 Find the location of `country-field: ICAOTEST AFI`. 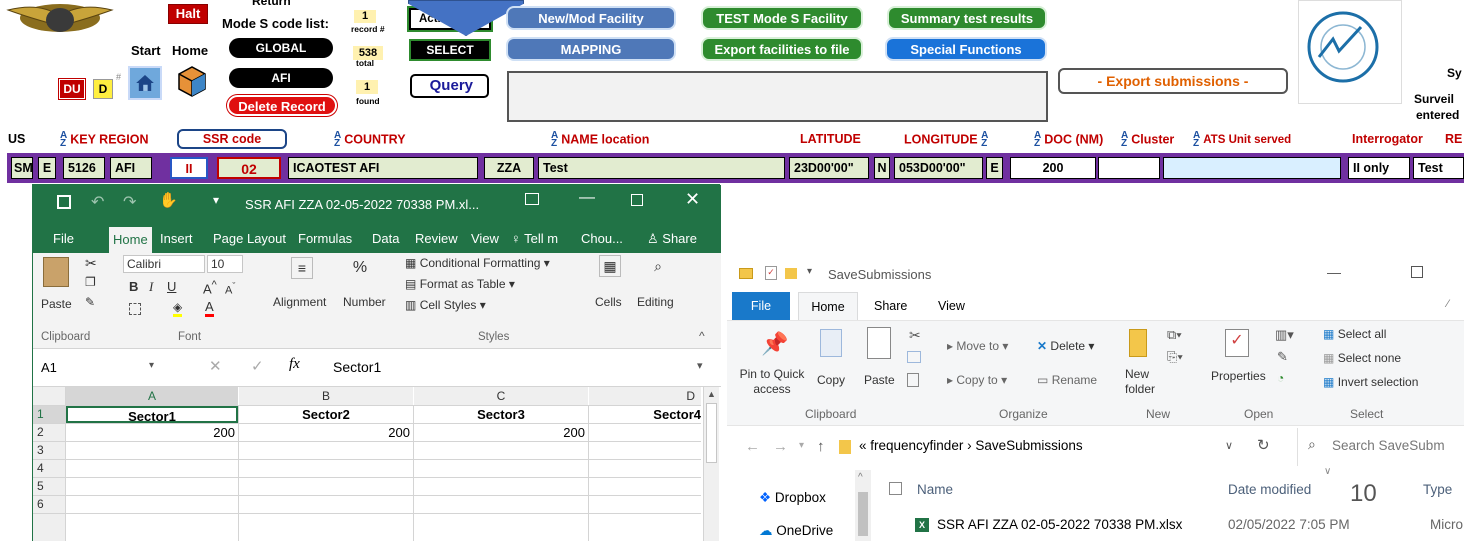

country-field: ICAOTEST AFI is located at coordinates (383, 168).